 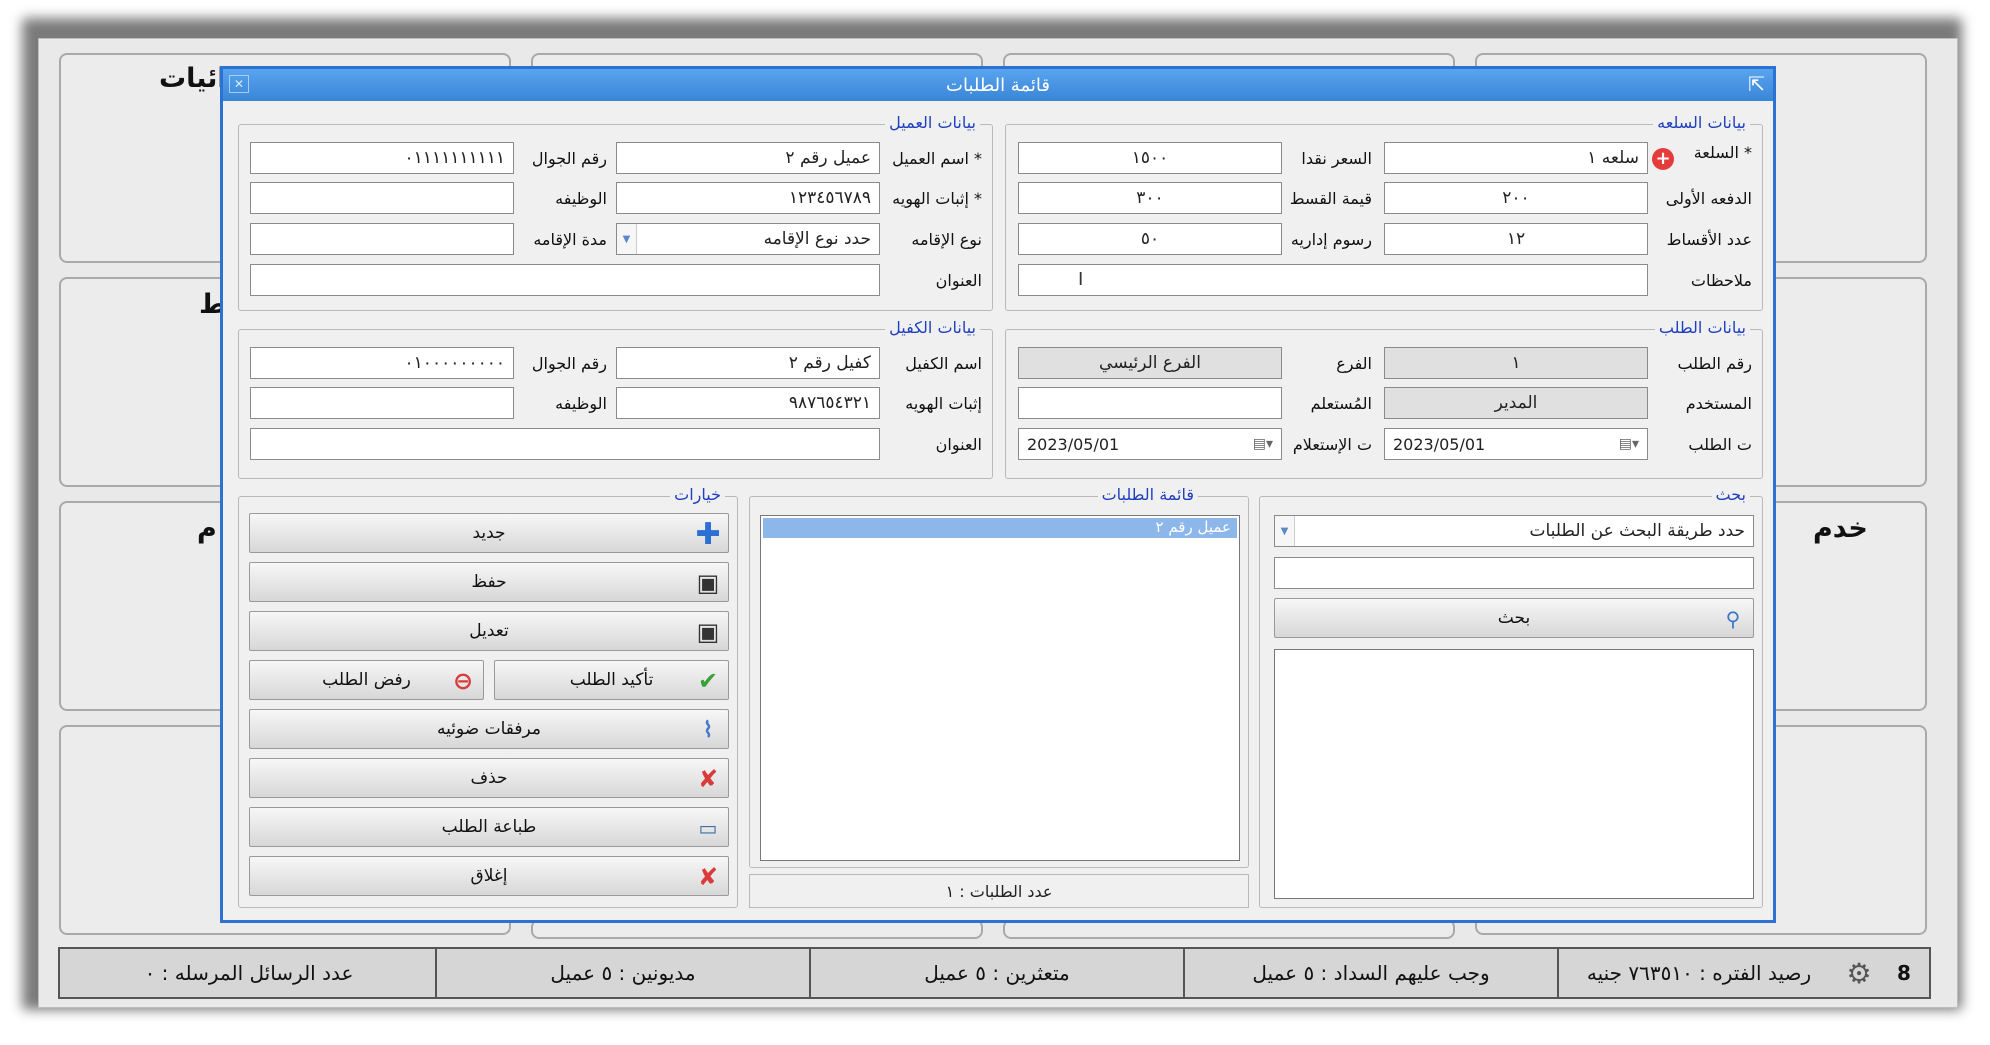 I want to click on request-number-field: ١, so click(x=1516, y=363).